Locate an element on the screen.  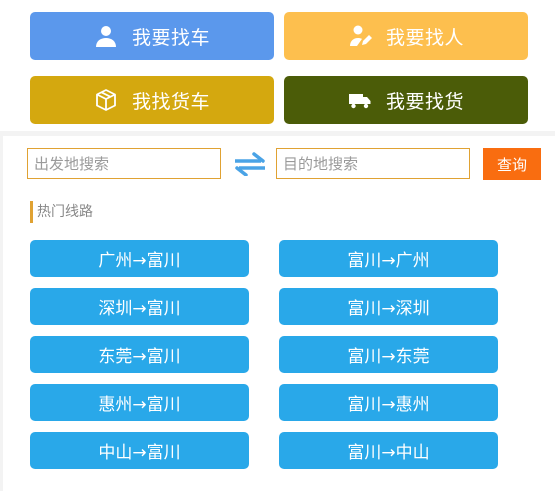
route-zhongshan-fuchuan: 中山→富川 is located at coordinates (139, 450).